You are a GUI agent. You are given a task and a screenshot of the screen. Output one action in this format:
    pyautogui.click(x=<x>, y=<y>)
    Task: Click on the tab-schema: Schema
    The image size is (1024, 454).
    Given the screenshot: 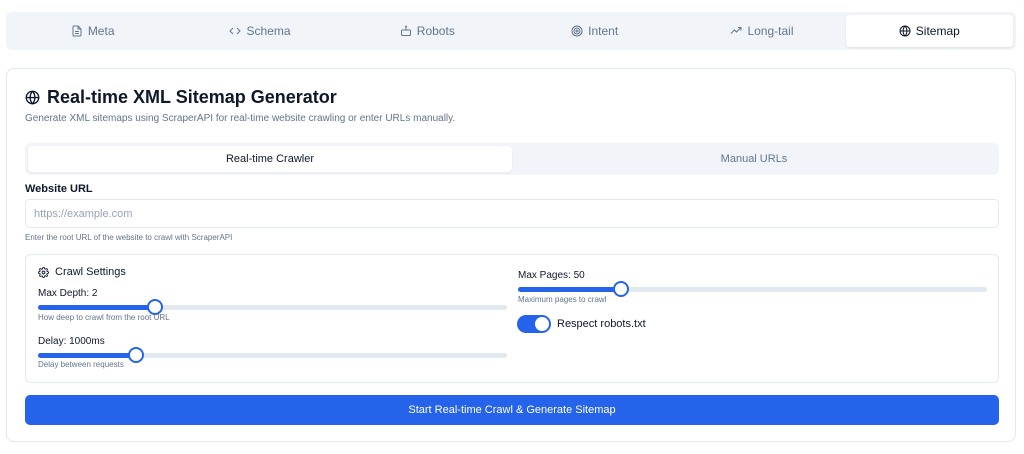 What is the action you would take?
    pyautogui.click(x=259, y=31)
    